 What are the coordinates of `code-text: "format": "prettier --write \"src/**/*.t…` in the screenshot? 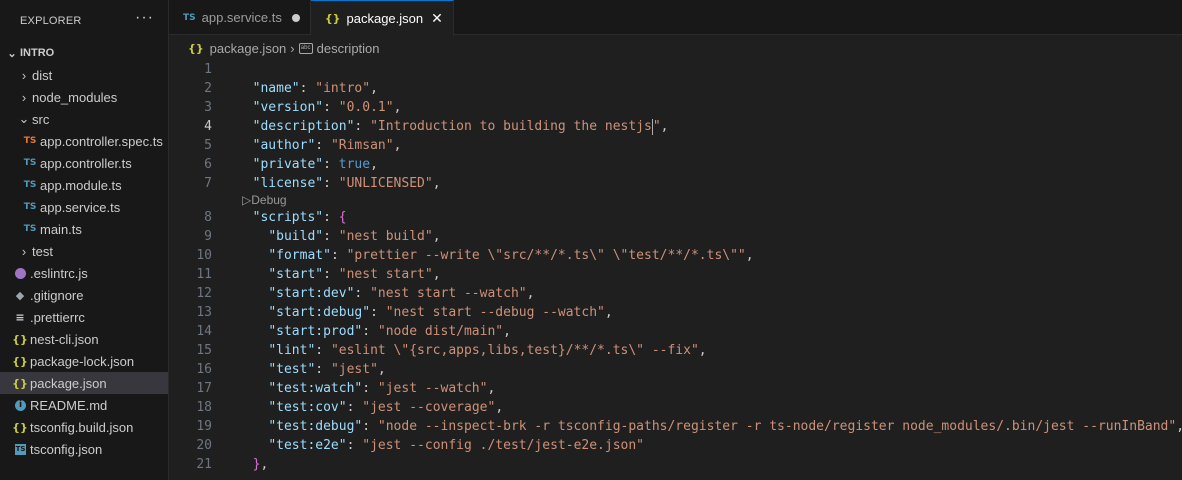 It's located at (482, 255).